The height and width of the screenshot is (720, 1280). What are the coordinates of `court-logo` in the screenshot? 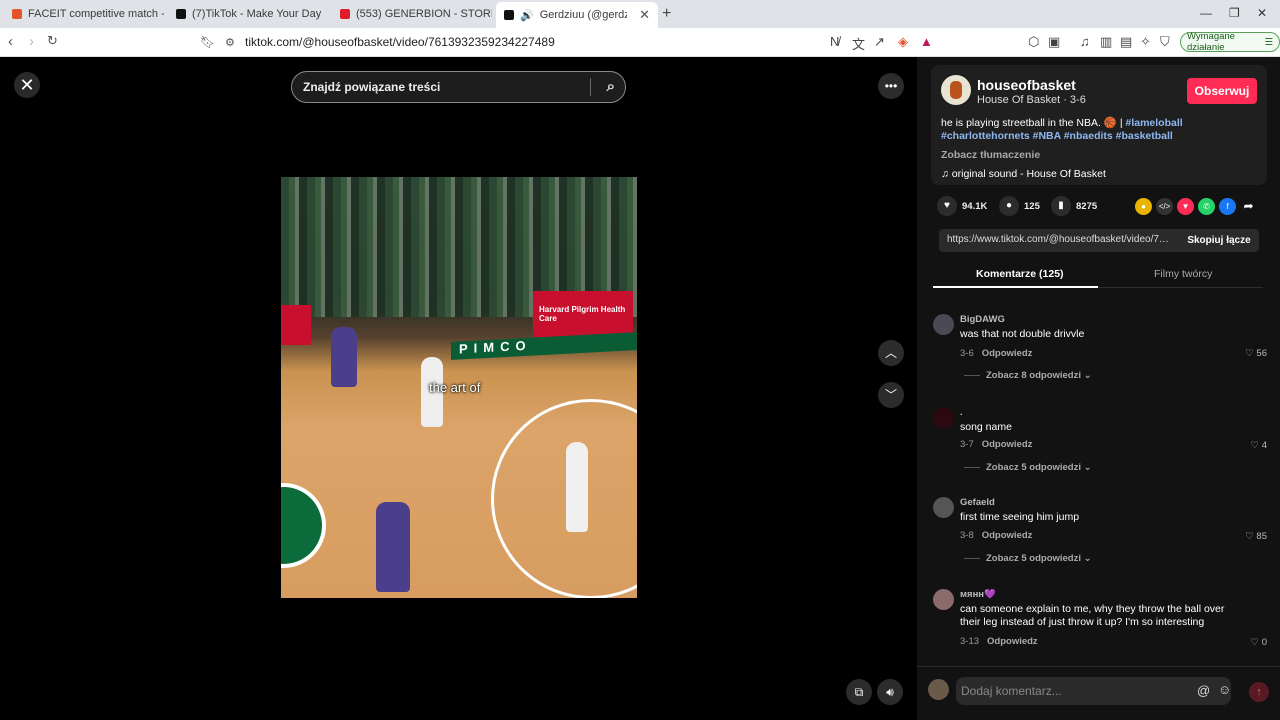 It's located at (303, 525).